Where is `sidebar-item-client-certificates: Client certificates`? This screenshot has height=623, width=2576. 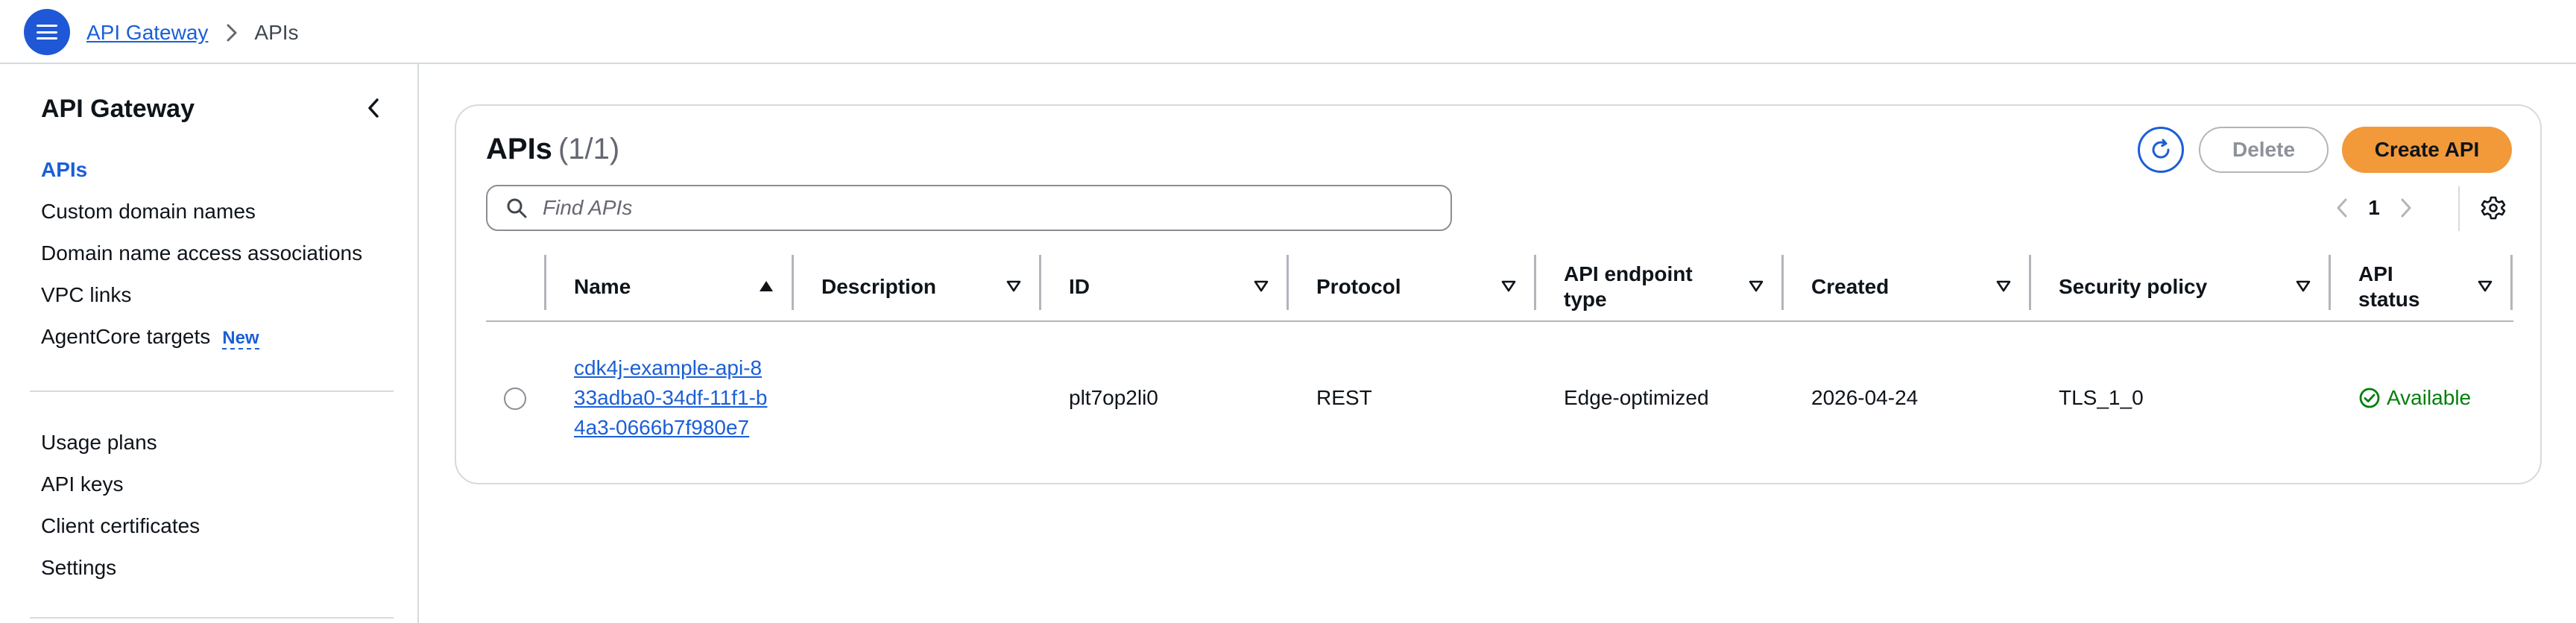
sidebar-item-client-certificates: Client certificates is located at coordinates (121, 526).